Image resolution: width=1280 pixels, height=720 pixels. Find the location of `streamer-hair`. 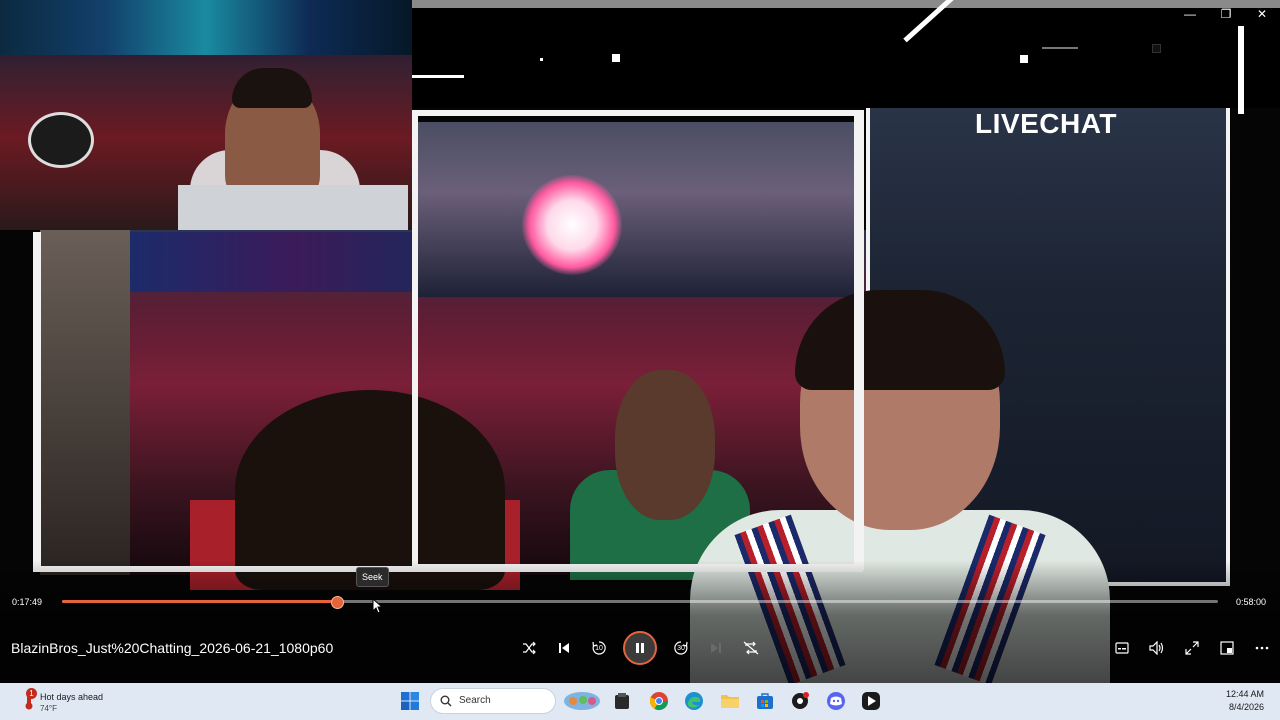

streamer-hair is located at coordinates (272, 88).